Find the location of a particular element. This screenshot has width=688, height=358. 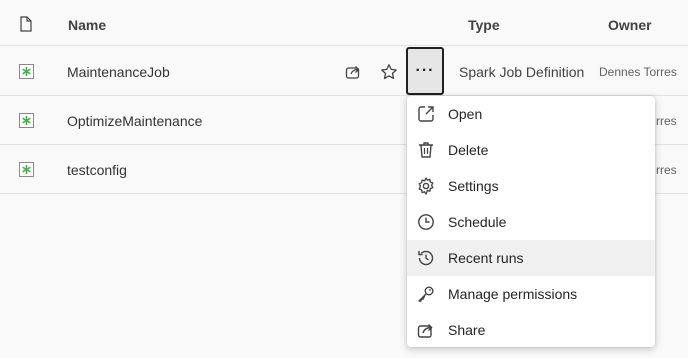

clock-icon is located at coordinates (426, 222).